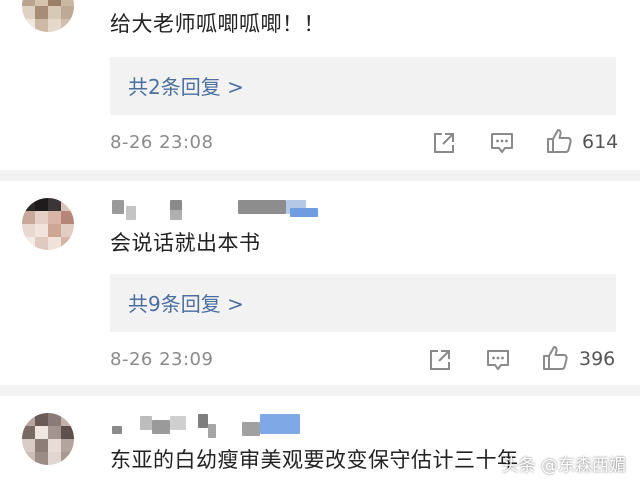 The height and width of the screenshot is (490, 640). I want to click on comment-timestamp: 8-26 23:09, so click(162, 359).